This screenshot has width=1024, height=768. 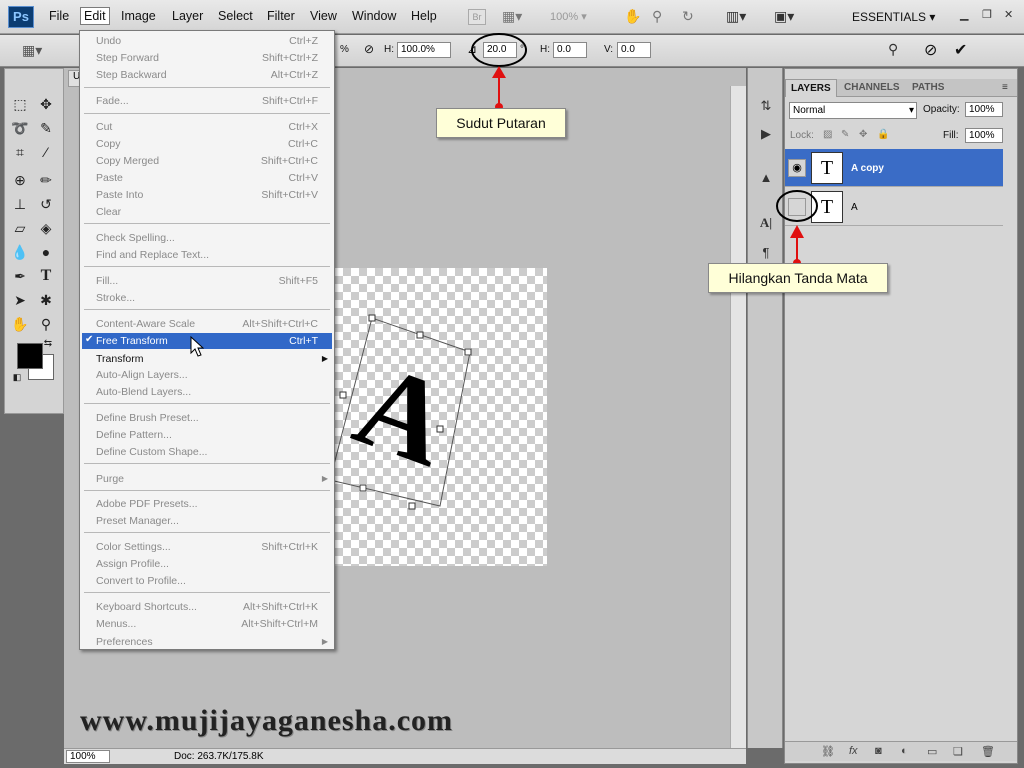 What do you see at coordinates (424, 50) in the screenshot?
I see `height-scale-input: 100.0%` at bounding box center [424, 50].